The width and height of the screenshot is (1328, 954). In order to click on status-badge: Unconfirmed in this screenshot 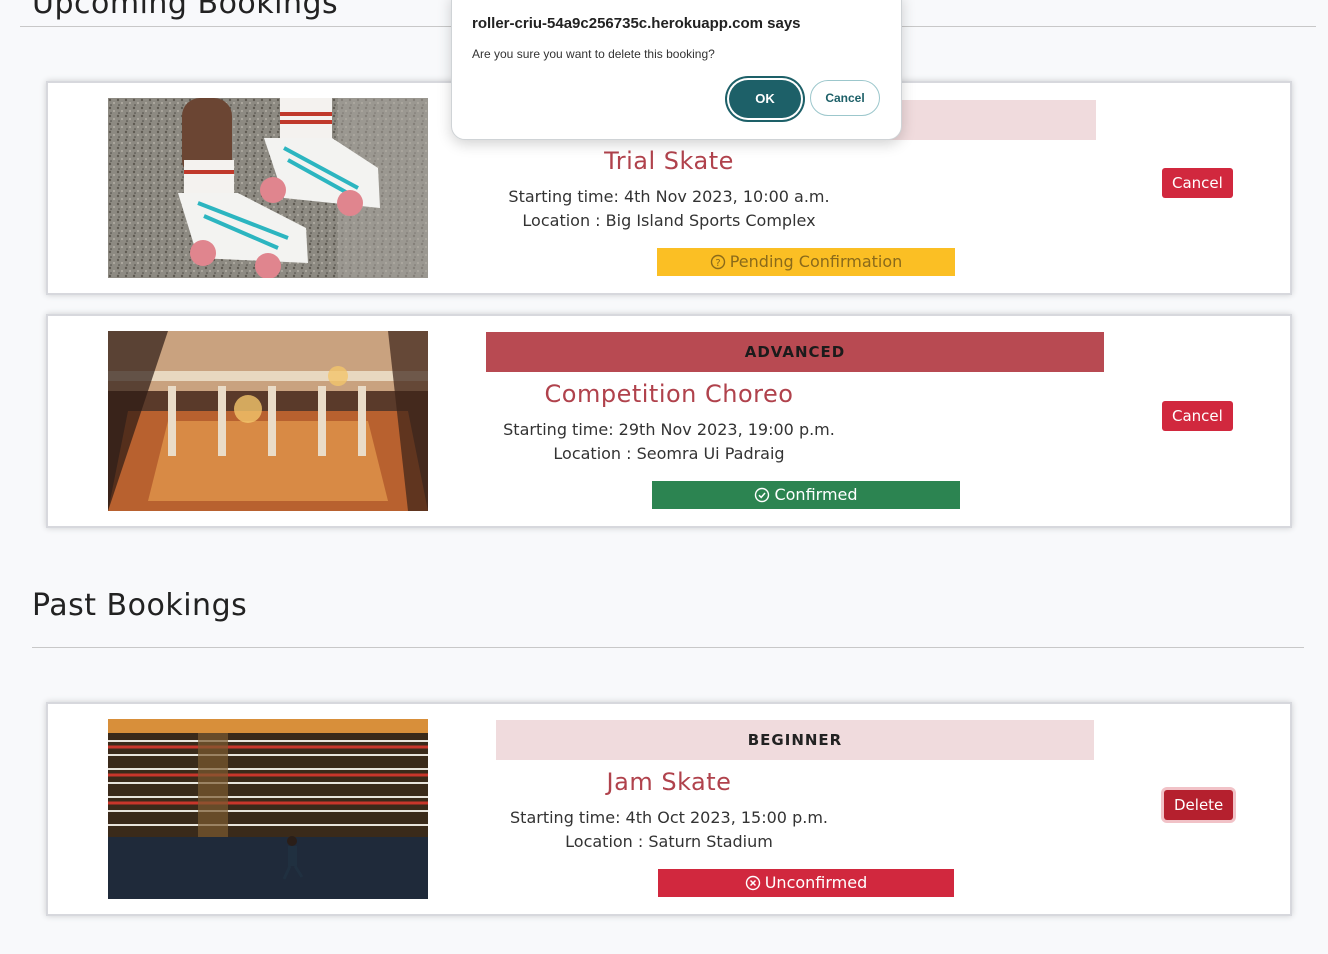, I will do `click(806, 883)`.